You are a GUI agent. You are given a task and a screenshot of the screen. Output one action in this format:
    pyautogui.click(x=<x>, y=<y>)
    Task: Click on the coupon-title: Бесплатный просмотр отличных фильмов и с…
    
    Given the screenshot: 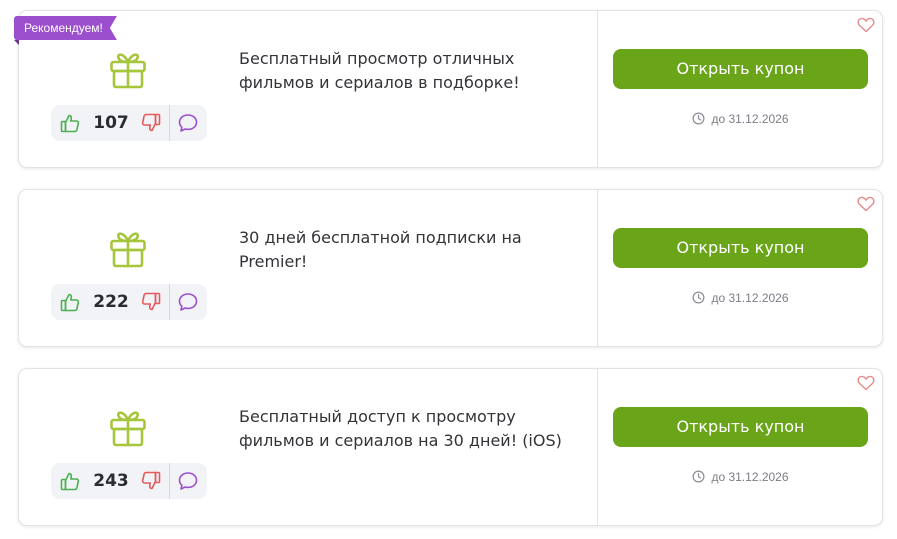 What is the action you would take?
    pyautogui.click(x=379, y=70)
    